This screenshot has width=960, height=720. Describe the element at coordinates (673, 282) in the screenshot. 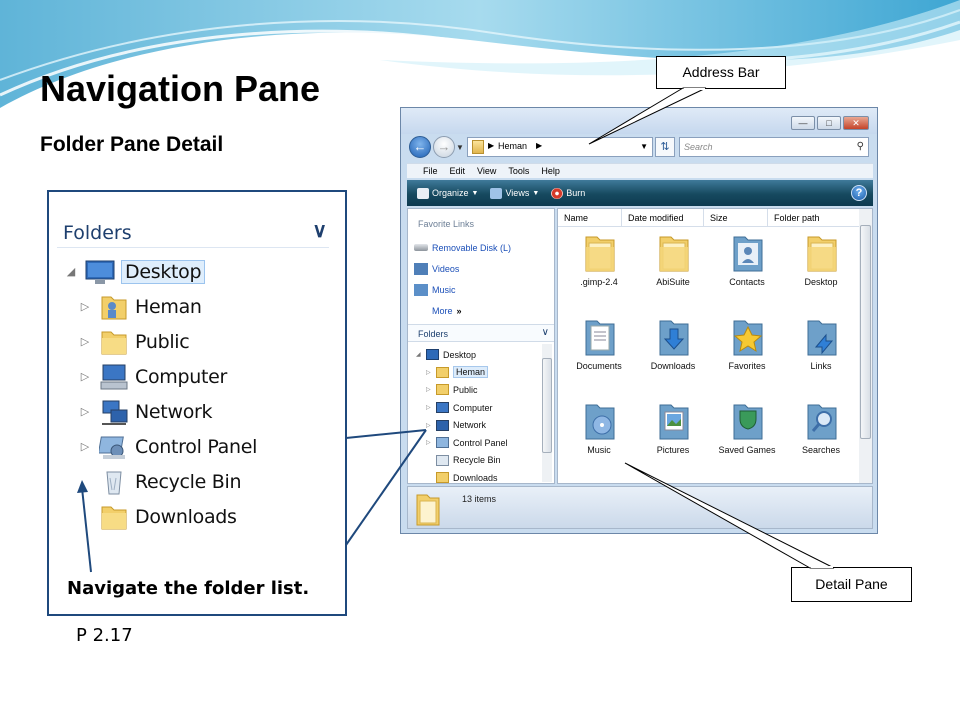

I see `content-item-label: AbiSuite` at that location.